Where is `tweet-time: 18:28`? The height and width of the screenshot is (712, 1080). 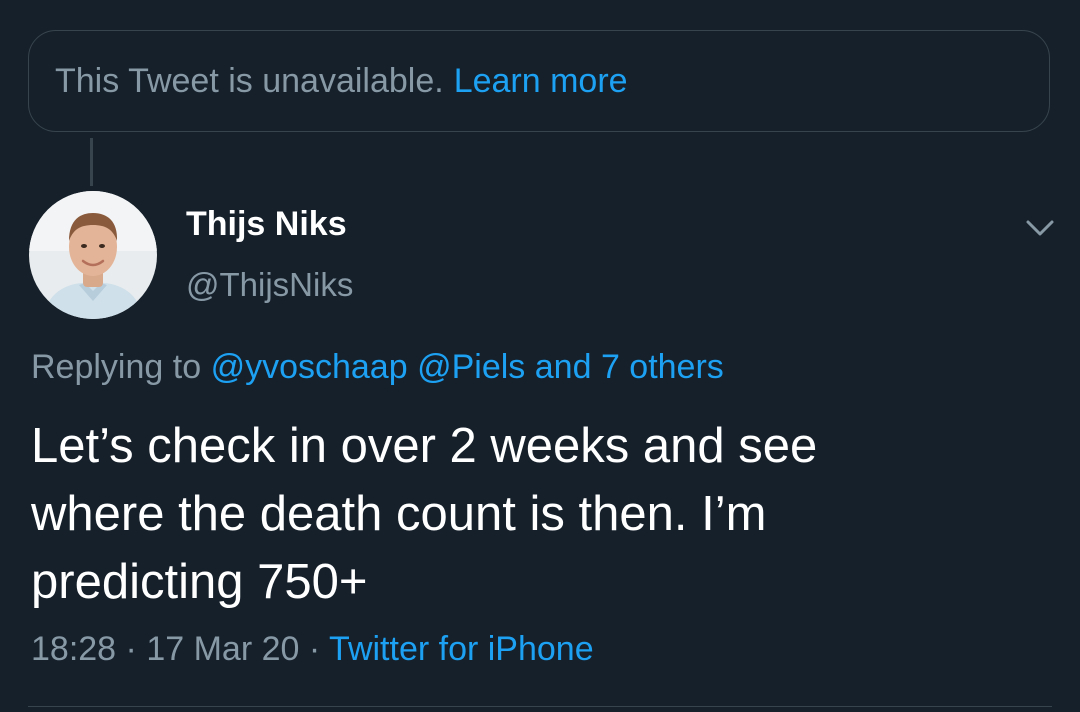
tweet-time: 18:28 is located at coordinates (74, 649).